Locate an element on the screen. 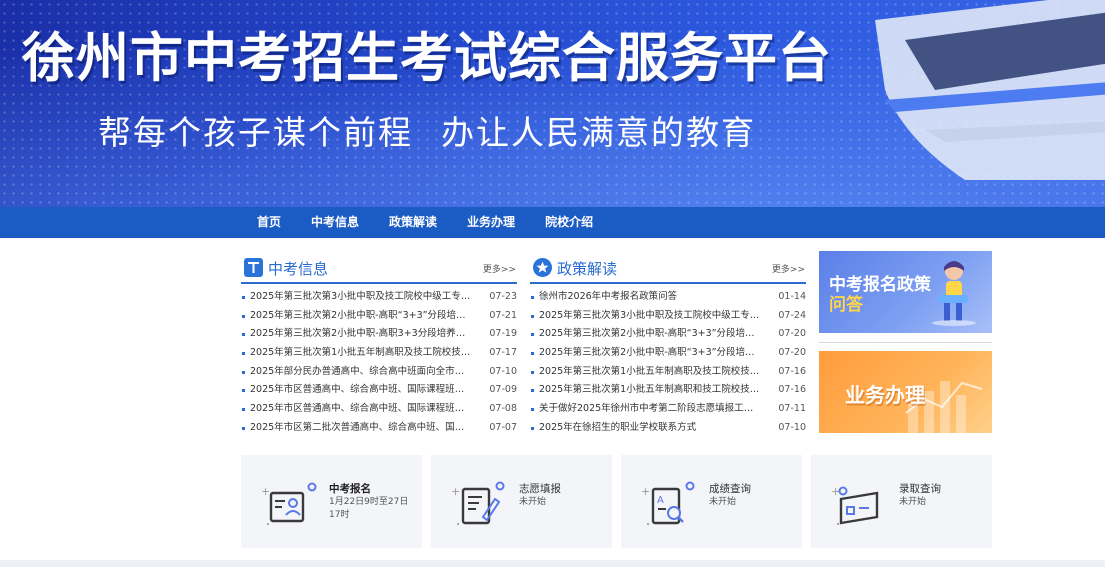 This screenshot has width=1105, height=567. list-item: 2025年第三批次第2小批中职-高职3+3分段培养及技工... 07-19 is located at coordinates (379, 334).